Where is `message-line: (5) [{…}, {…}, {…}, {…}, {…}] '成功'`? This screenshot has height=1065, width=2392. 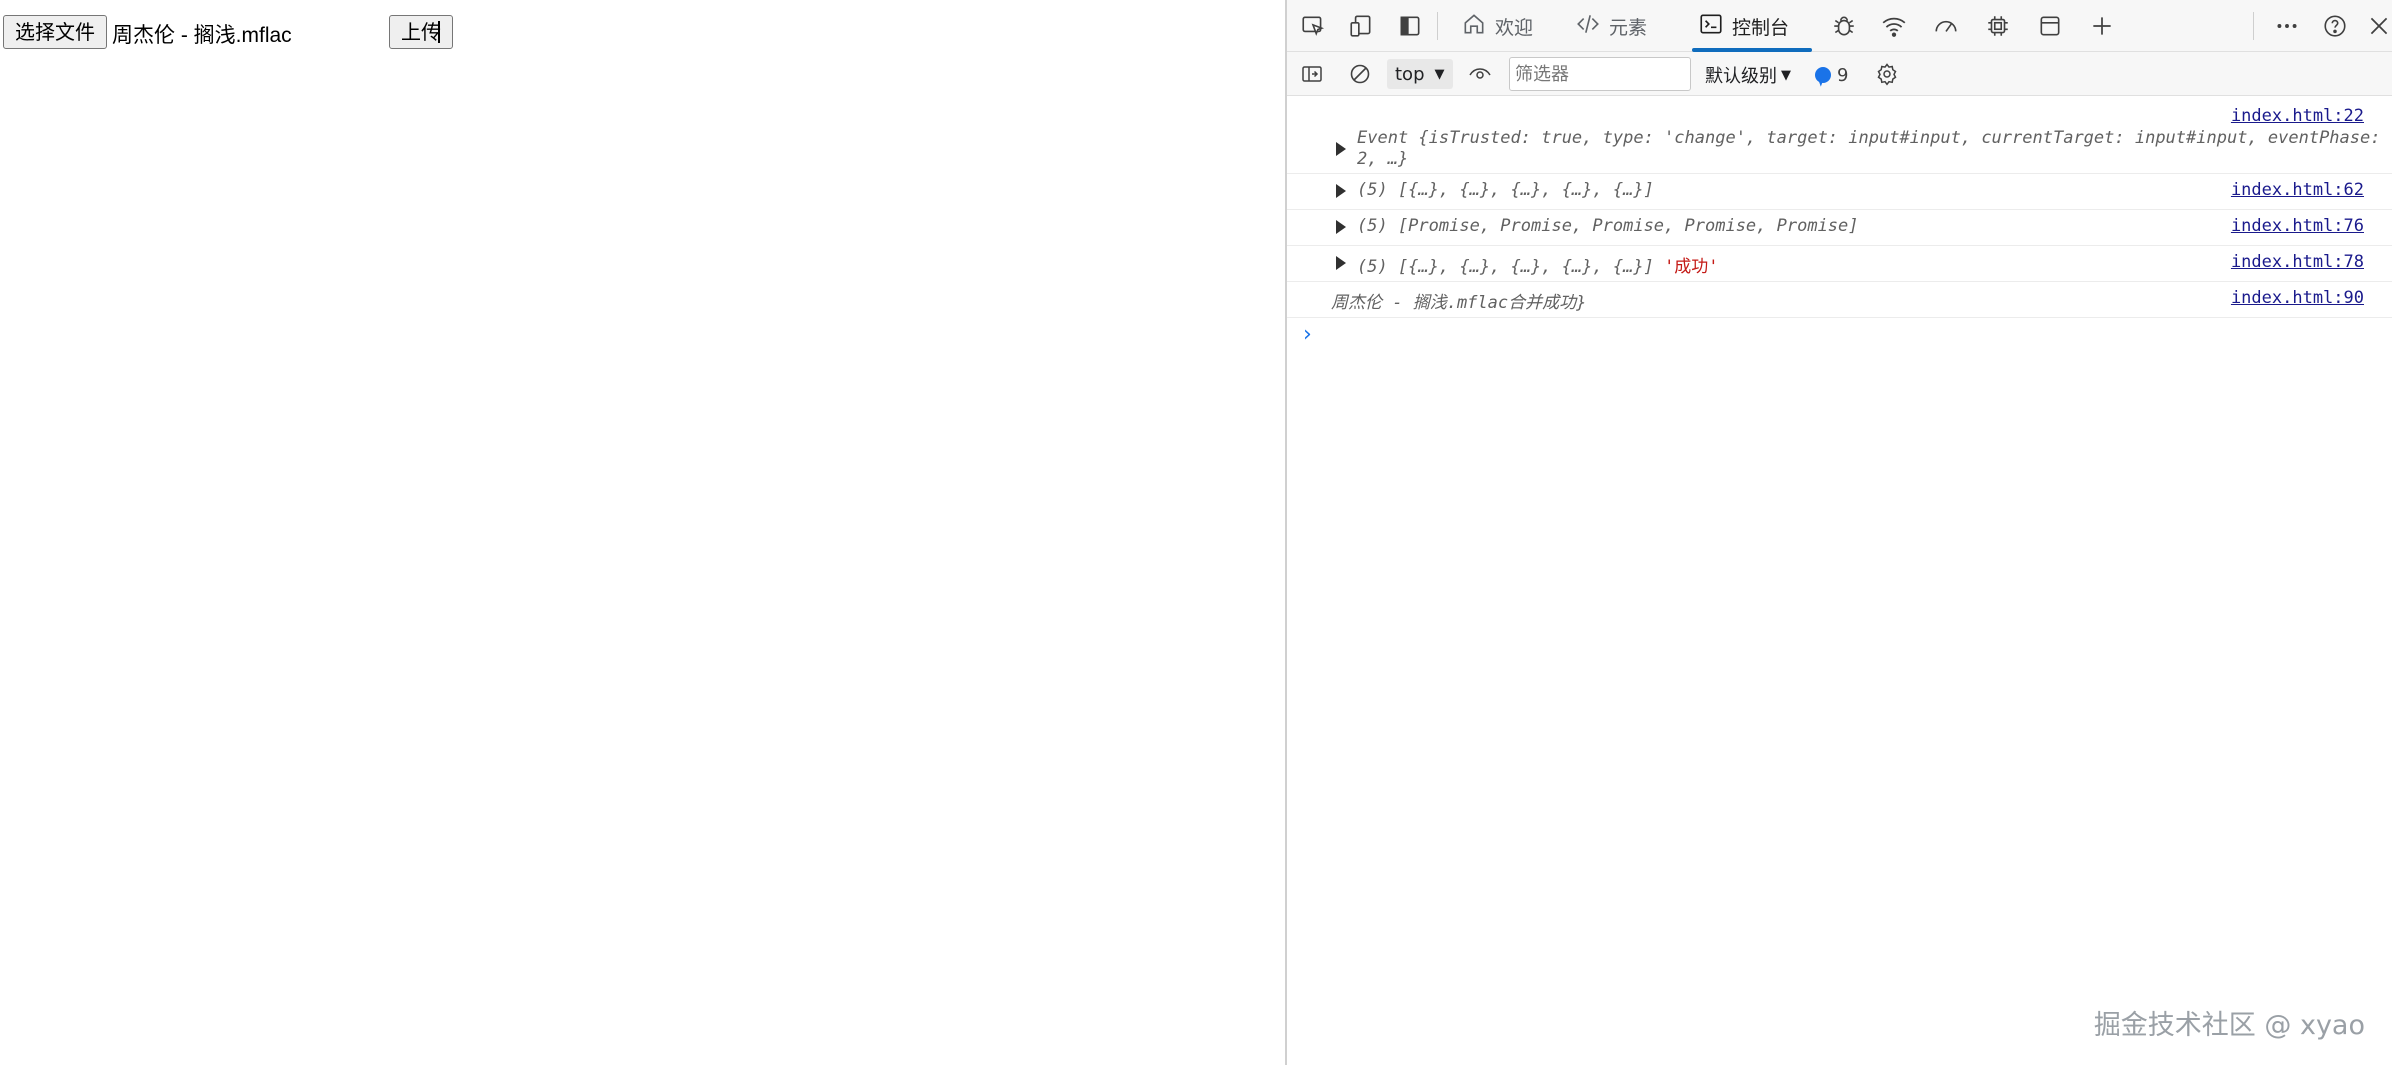 message-line: (5) [{…}, {…}, {…}, {…}, {…}] '成功' is located at coordinates (1538, 264).